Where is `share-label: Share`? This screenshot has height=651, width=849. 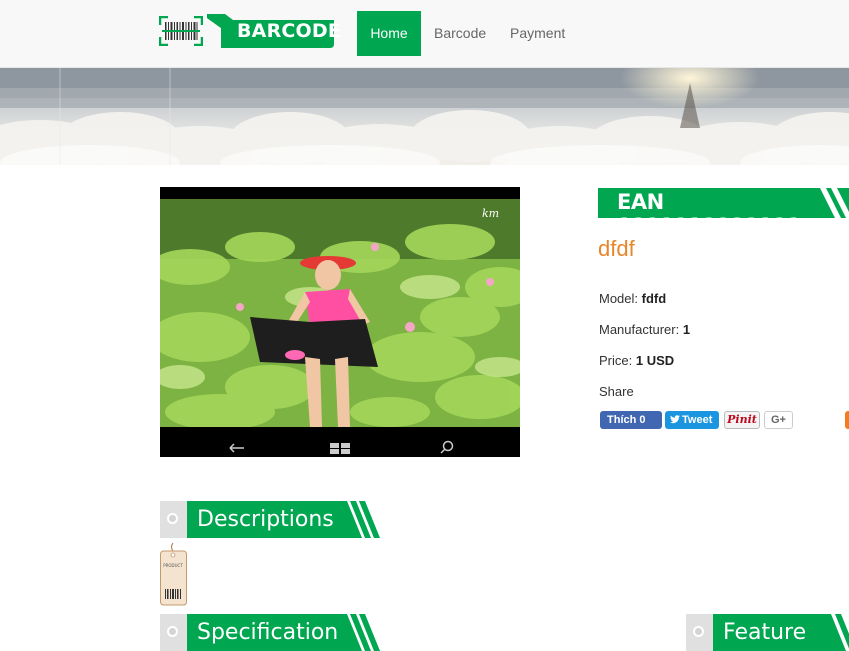 share-label: Share is located at coordinates (616, 391).